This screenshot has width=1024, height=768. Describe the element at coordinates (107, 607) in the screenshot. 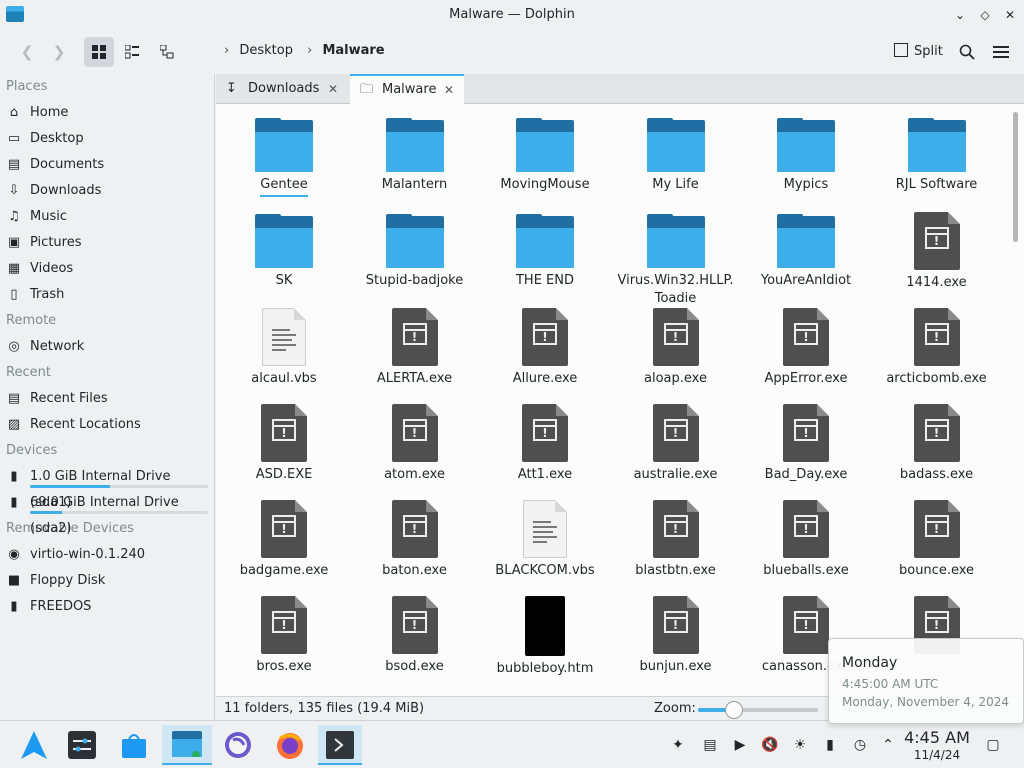

I see `sidebar-item-freedos: ▮ FREEDOS` at that location.